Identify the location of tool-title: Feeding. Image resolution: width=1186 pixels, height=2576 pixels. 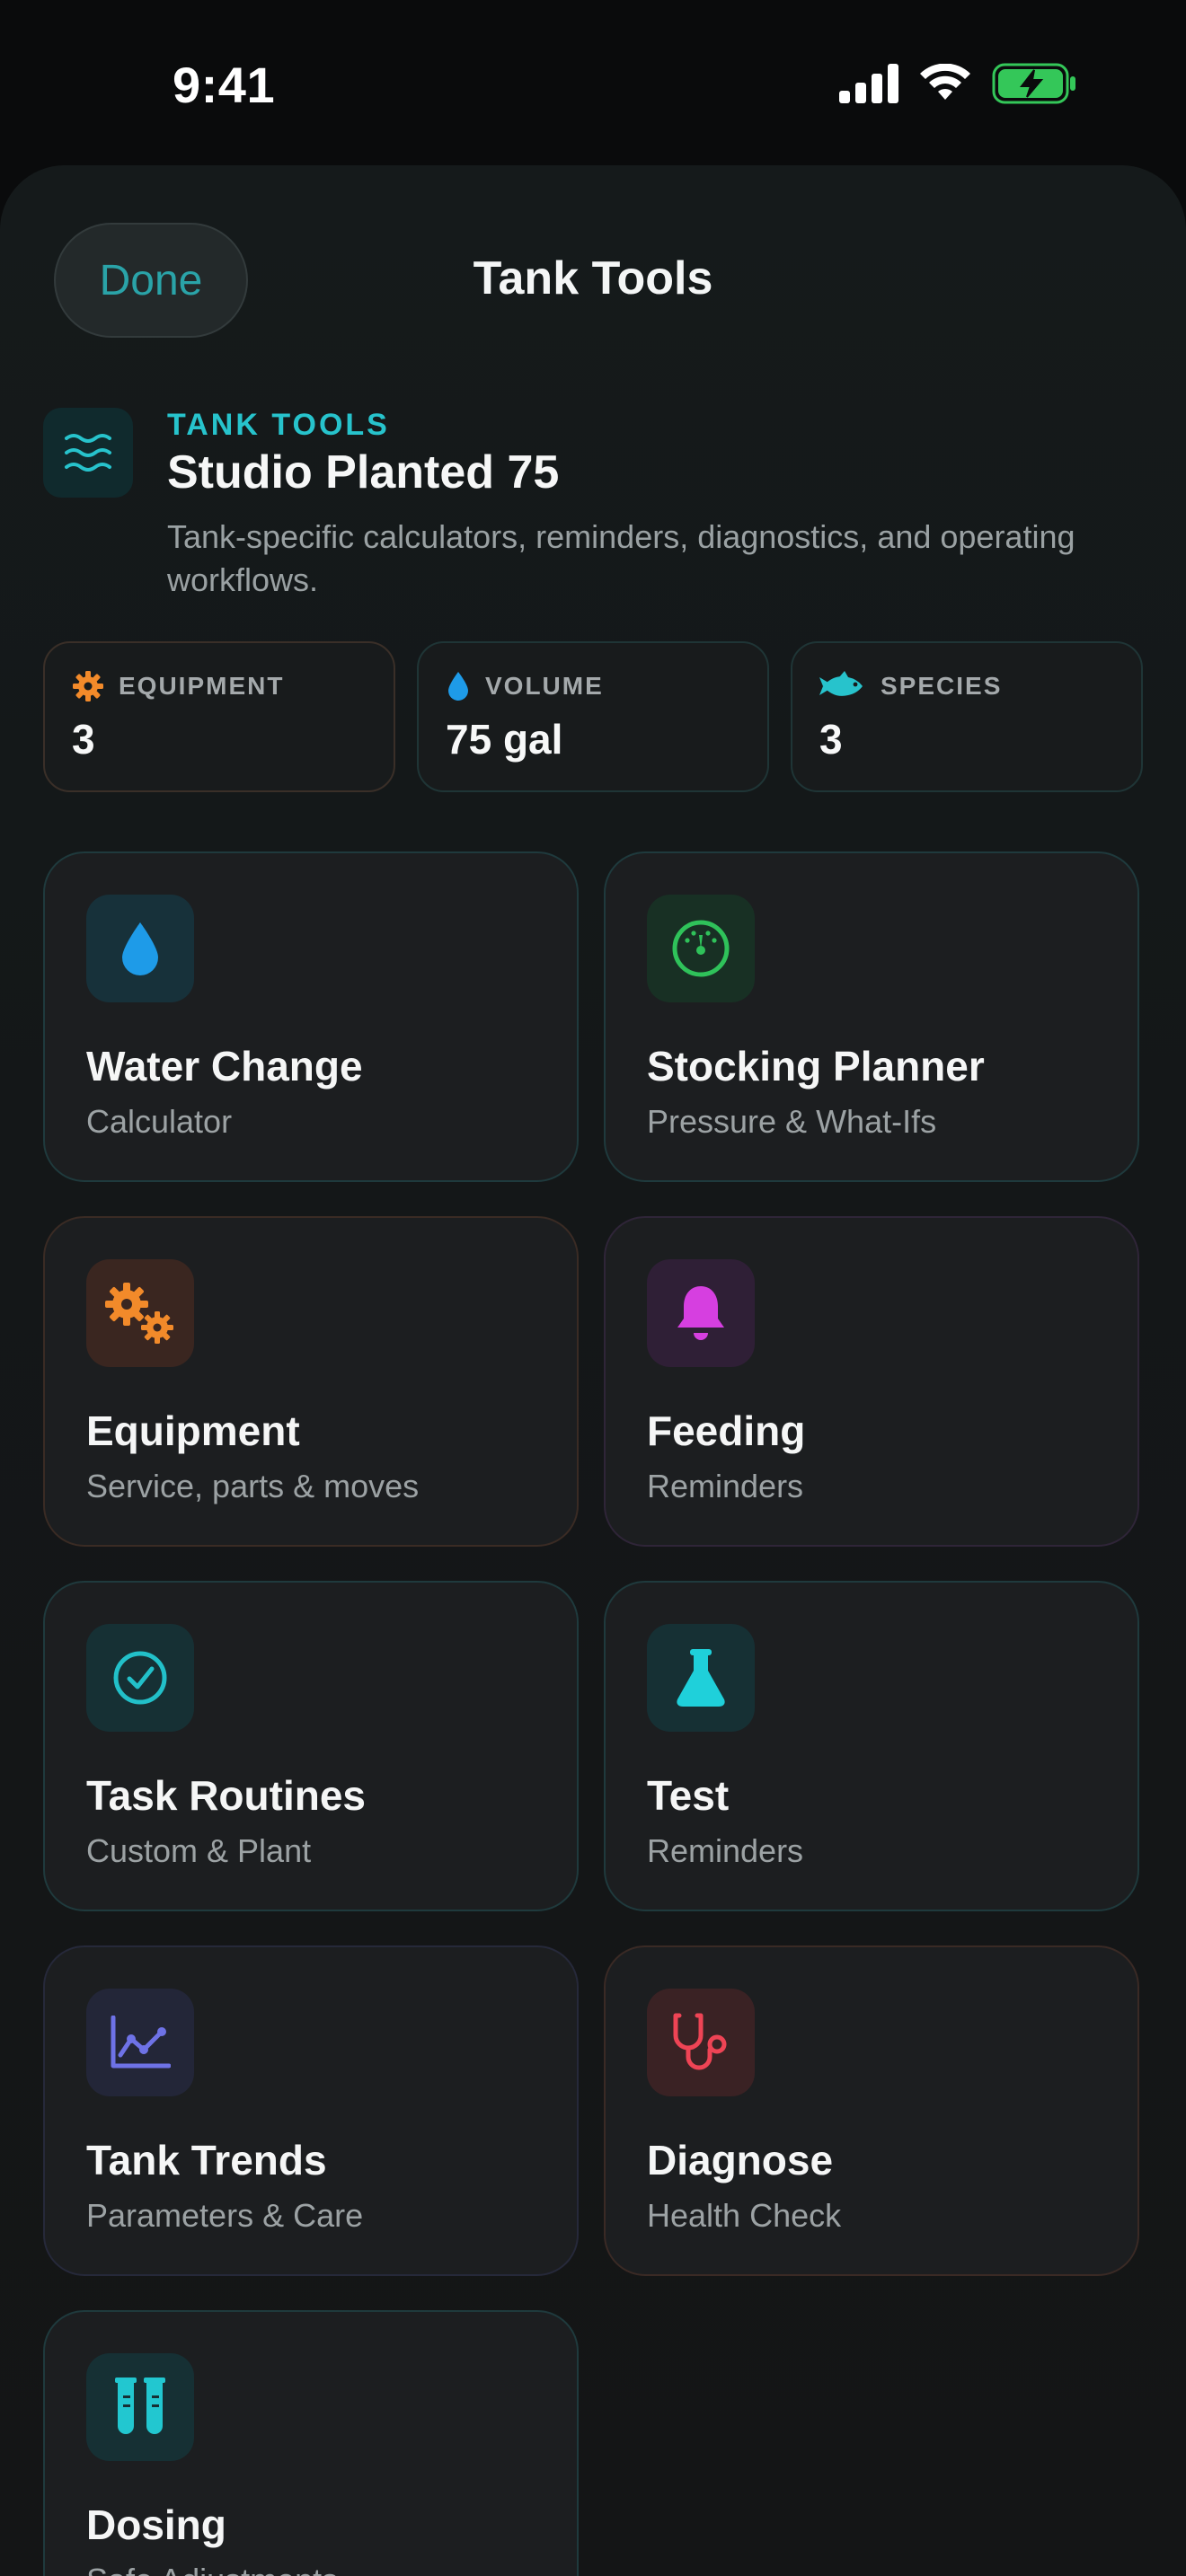
(726, 1430).